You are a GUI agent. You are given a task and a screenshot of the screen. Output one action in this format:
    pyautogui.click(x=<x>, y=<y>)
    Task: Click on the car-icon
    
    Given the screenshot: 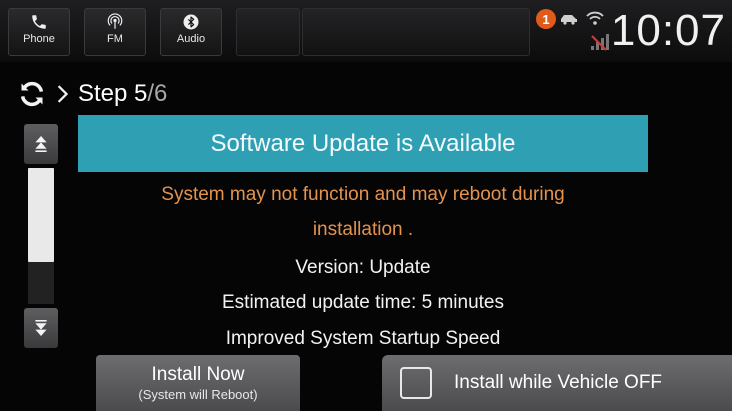 What is the action you would take?
    pyautogui.click(x=569, y=20)
    